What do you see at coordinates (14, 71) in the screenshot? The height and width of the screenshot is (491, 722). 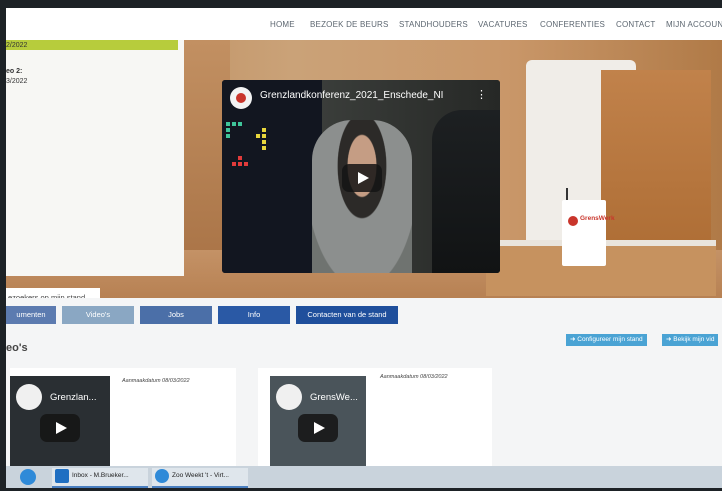 I see `video-label-2: eo 2:` at bounding box center [14, 71].